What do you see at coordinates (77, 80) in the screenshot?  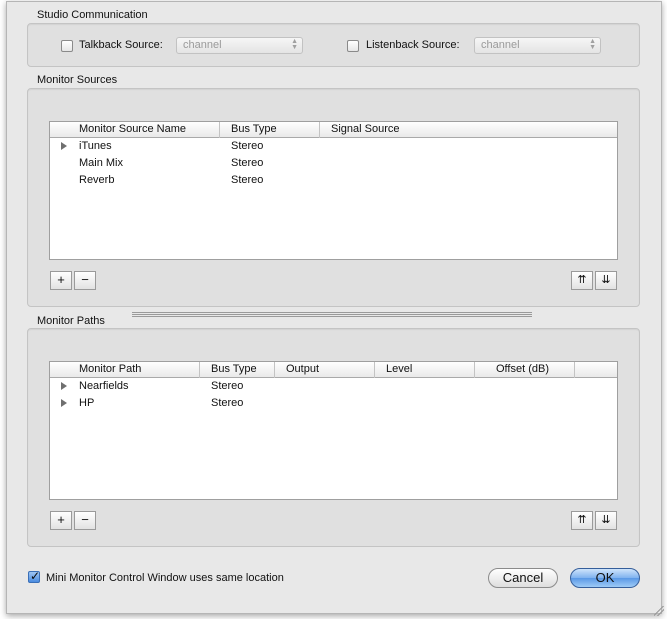 I see `monitor-sources-title: Monitor Sources` at bounding box center [77, 80].